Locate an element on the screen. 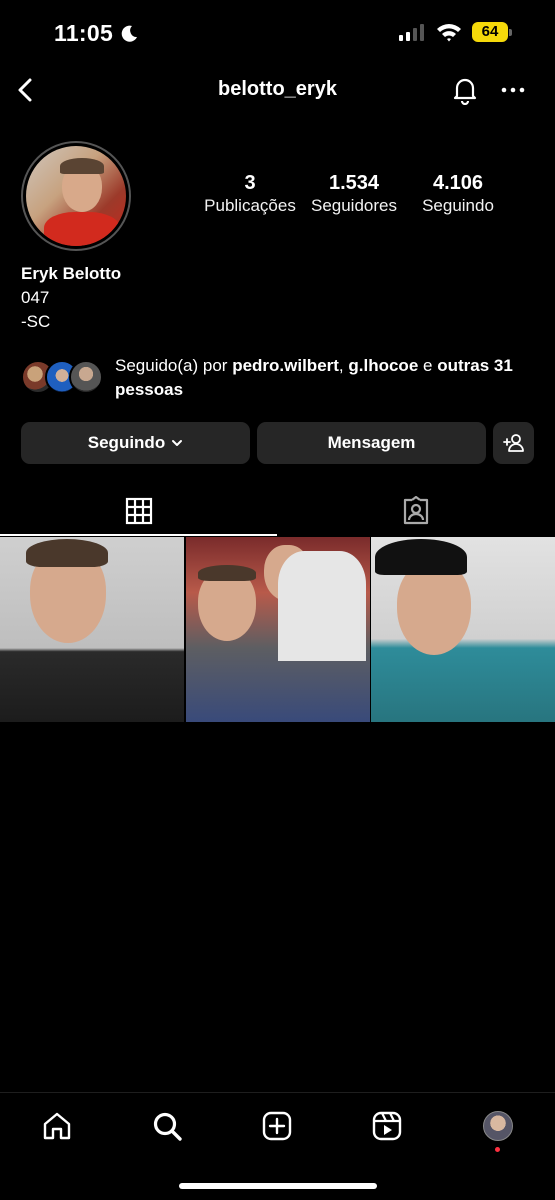 The image size is (555, 1200). reels-icon is located at coordinates (387, 1126).